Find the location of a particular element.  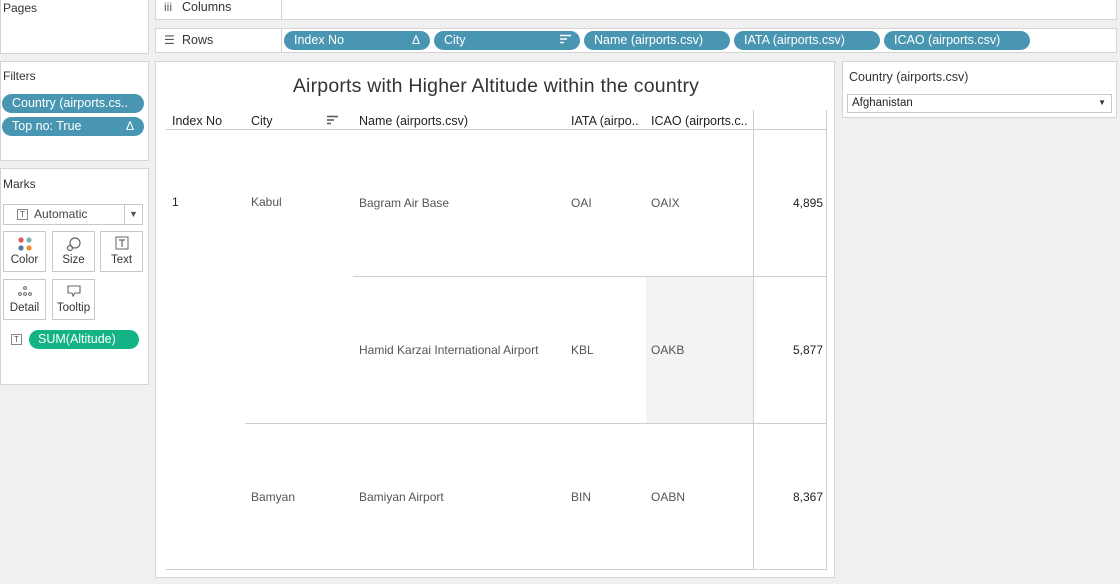

header-icao: ICAO (airports.c.. is located at coordinates (699, 121).